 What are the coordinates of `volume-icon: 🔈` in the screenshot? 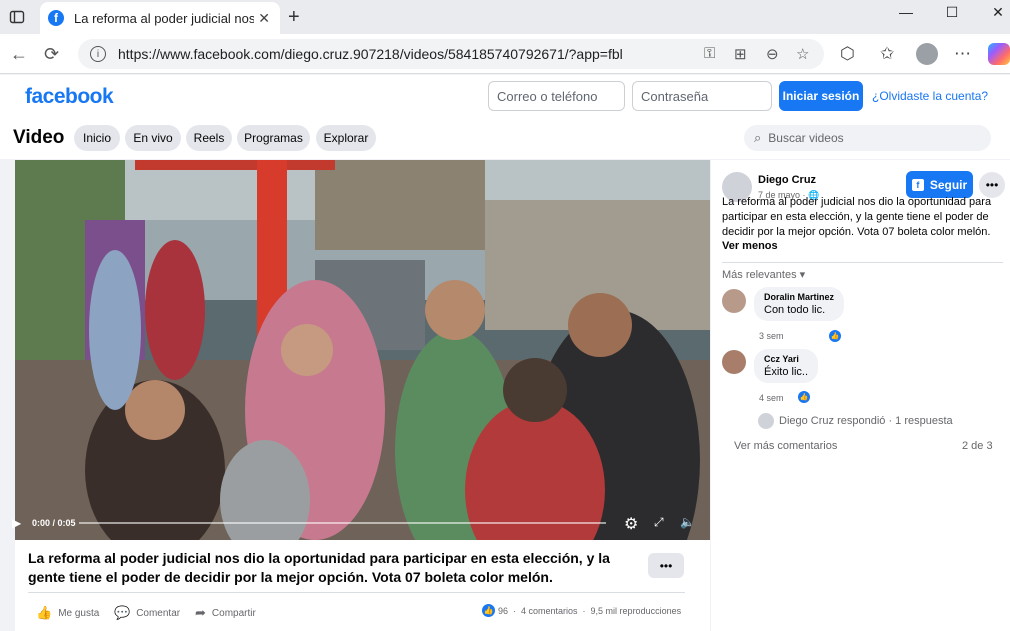 It's located at (687, 522).